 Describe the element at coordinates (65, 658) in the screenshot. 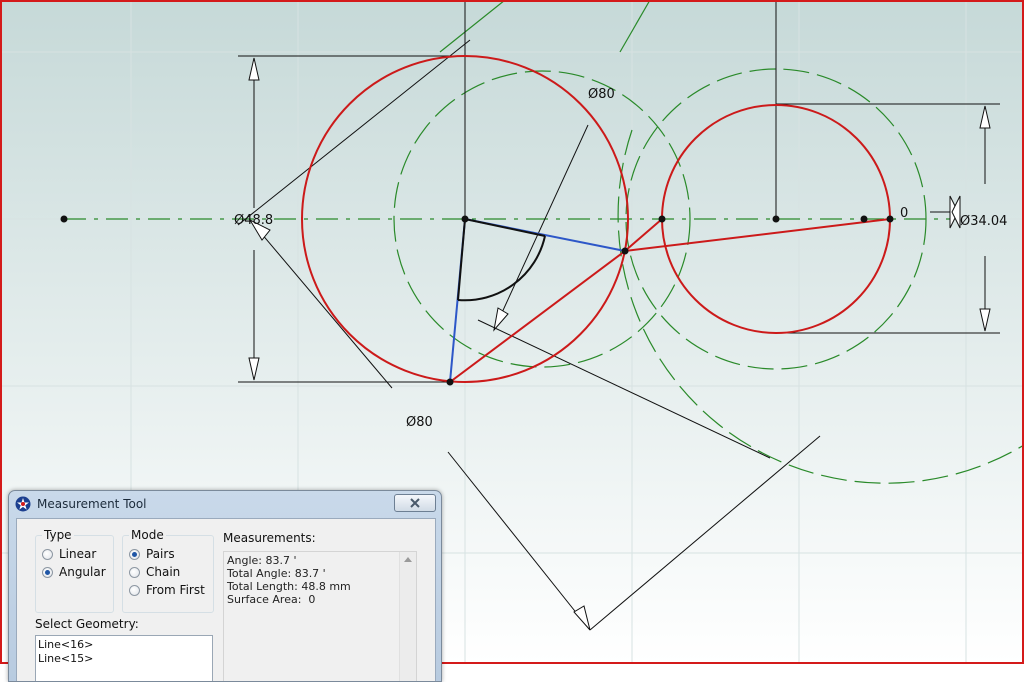

I see `geometry-item-line-15: Line<15>` at that location.